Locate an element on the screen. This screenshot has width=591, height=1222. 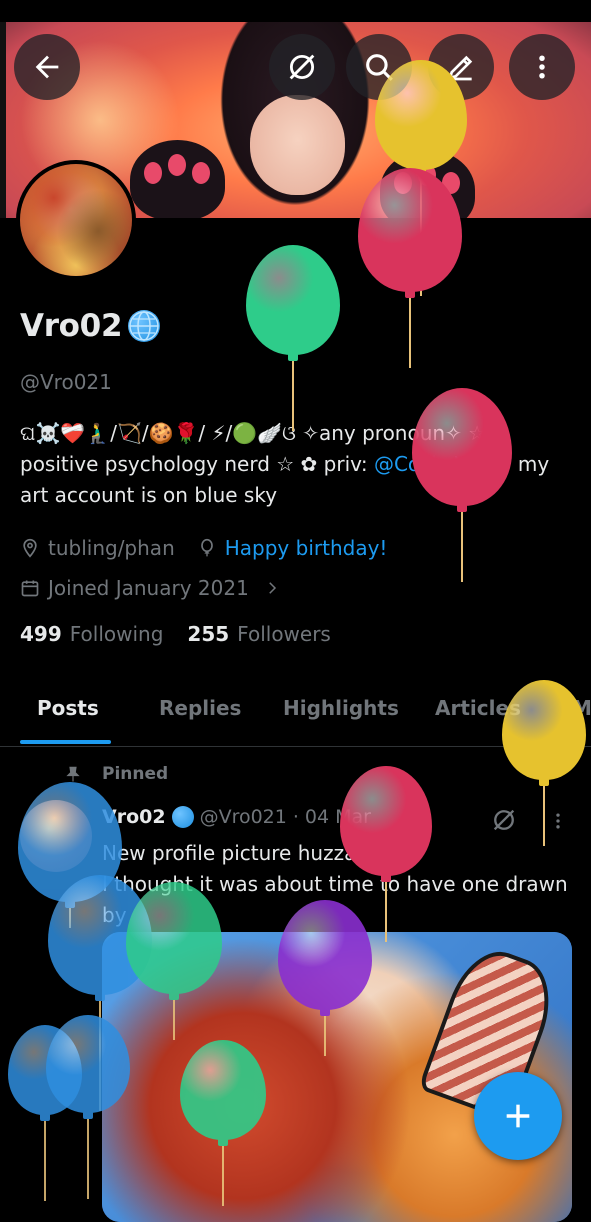
back-button is located at coordinates (47, 67).